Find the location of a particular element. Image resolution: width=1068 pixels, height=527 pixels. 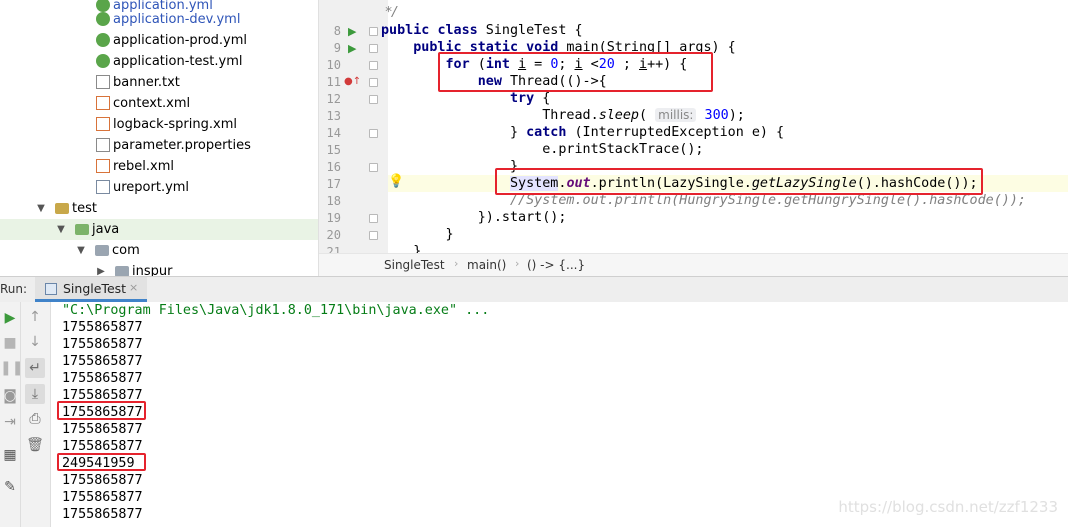

breadcrumb-method: main() is located at coordinates (486, 265).